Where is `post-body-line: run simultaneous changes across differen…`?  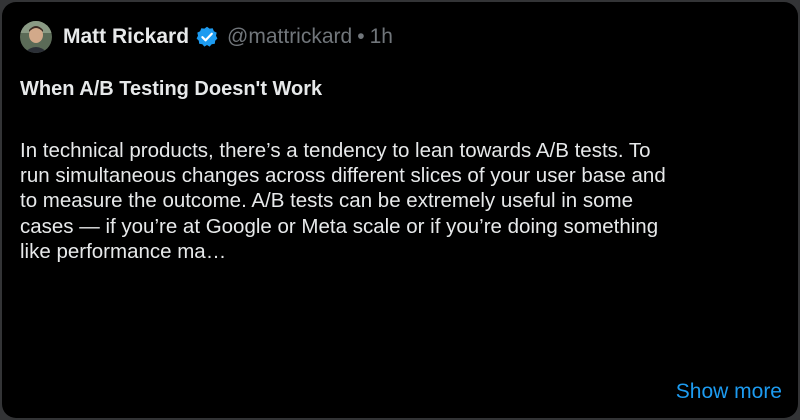 post-body-line: run simultaneous changes across differen… is located at coordinates (343, 176).